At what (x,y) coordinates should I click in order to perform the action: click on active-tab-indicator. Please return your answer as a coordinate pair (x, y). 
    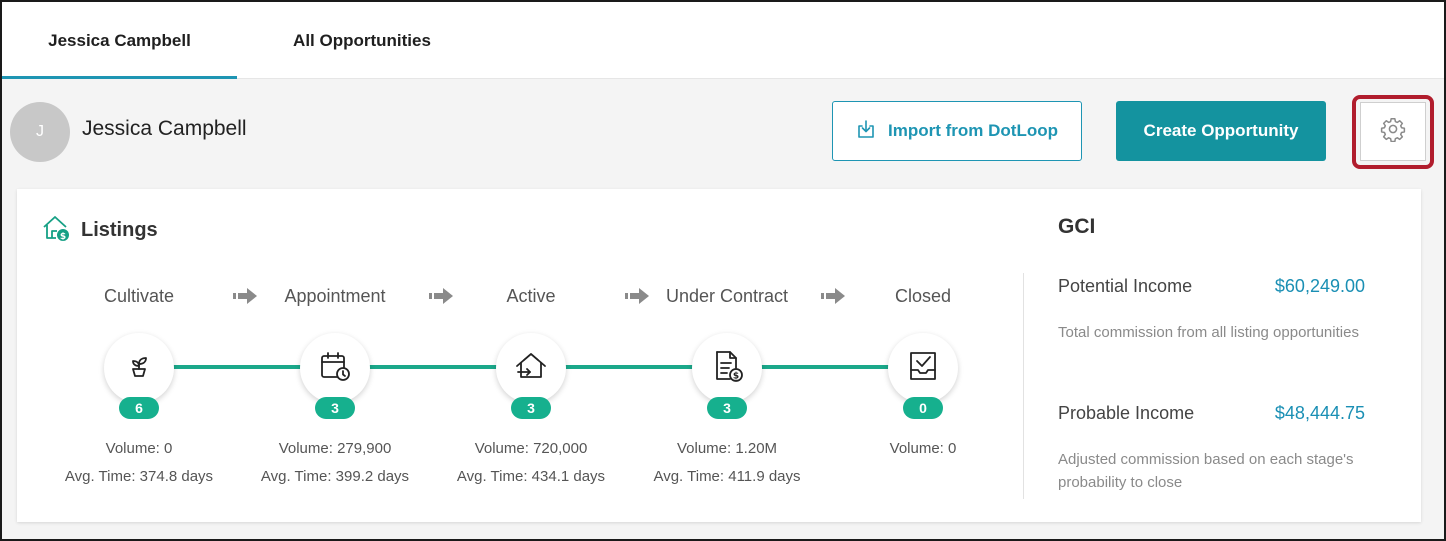
    Looking at the image, I should click on (119, 77).